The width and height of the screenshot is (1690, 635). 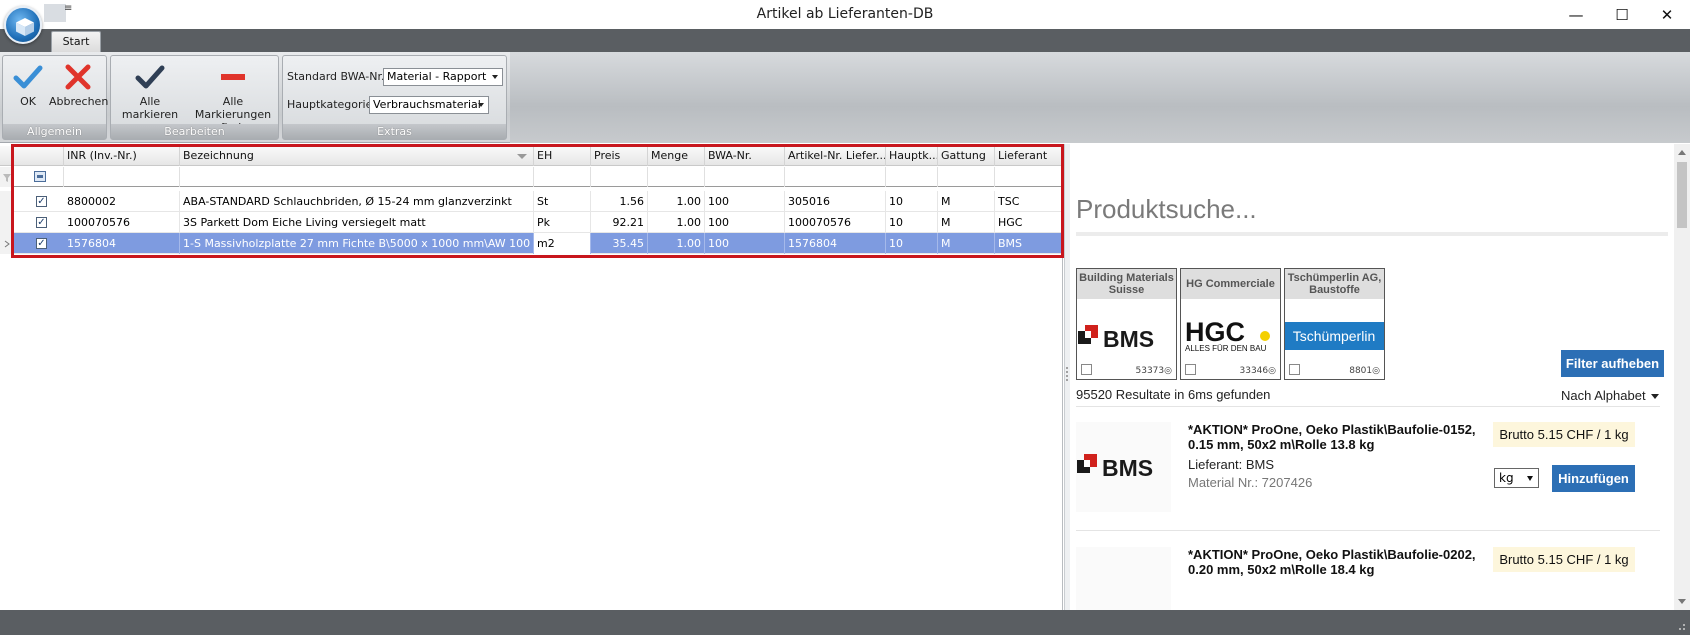 I want to click on vertical-scrollbar, so click(x=1682, y=377).